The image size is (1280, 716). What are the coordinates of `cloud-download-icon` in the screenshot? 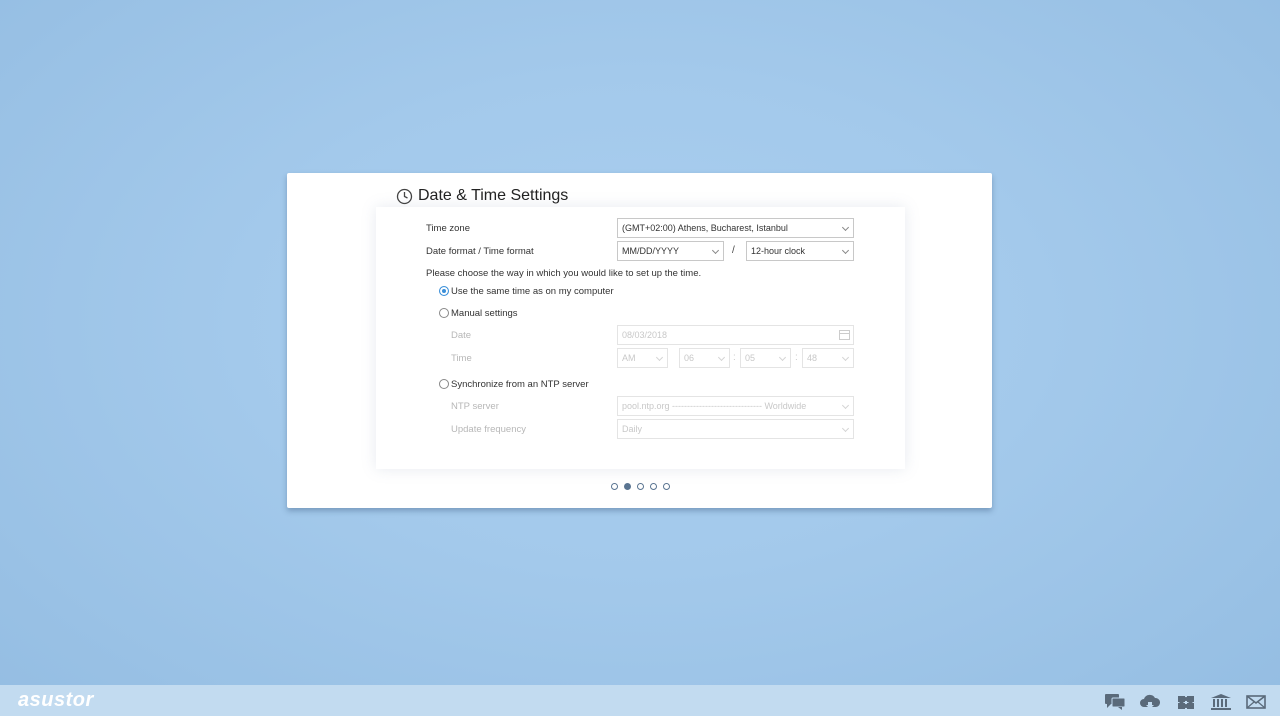 It's located at (1150, 702).